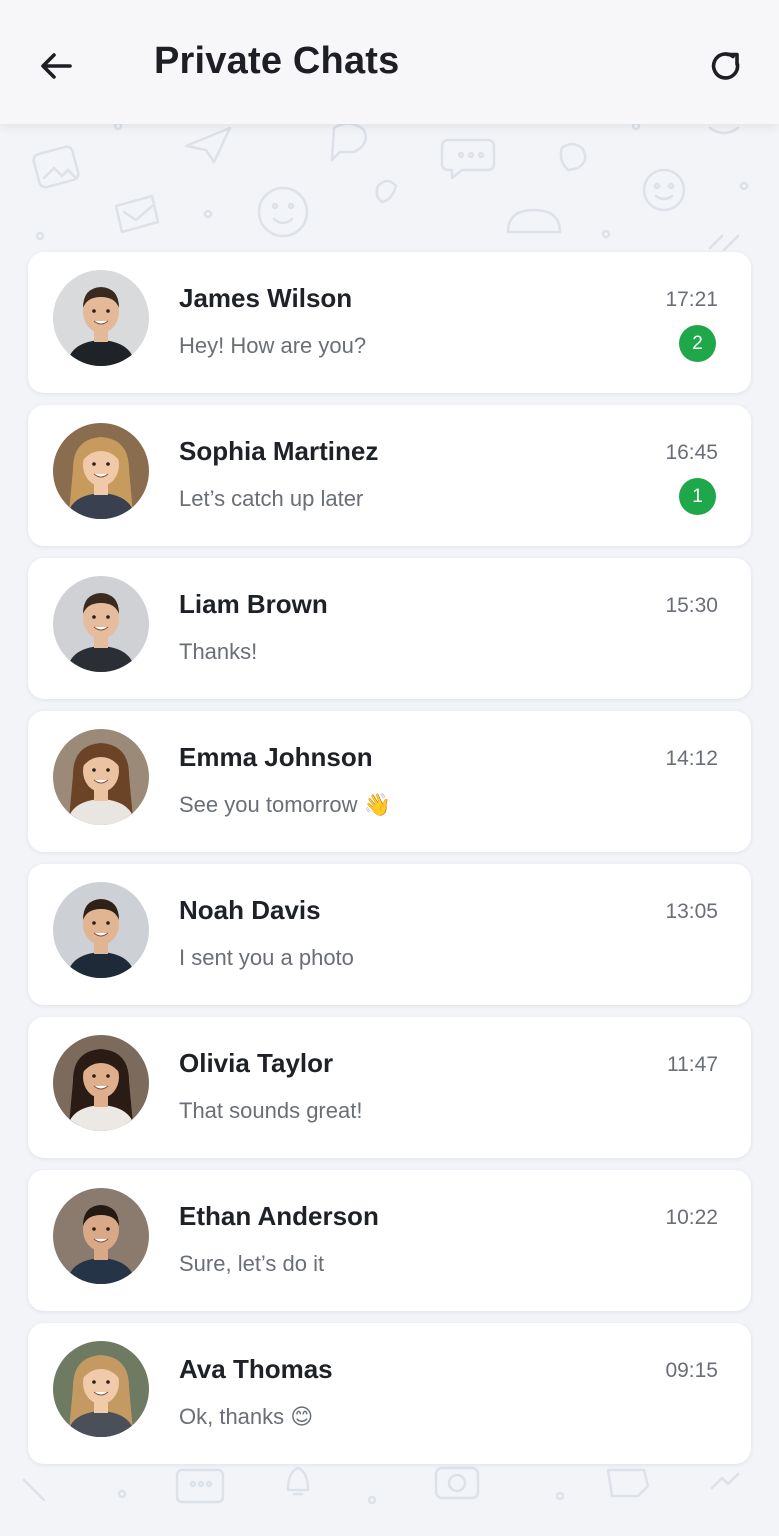 Image resolution: width=779 pixels, height=1536 pixels. Describe the element at coordinates (268, 804) in the screenshot. I see `message-text: See you tomorrow` at that location.